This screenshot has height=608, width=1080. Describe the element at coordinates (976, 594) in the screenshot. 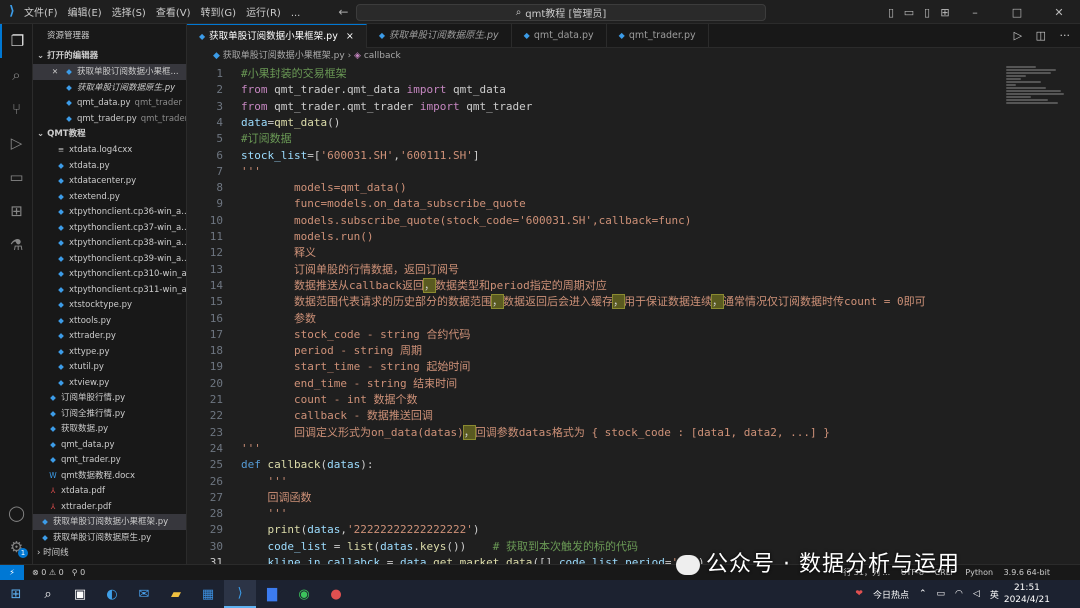

I see `volume-icon: ◁` at that location.